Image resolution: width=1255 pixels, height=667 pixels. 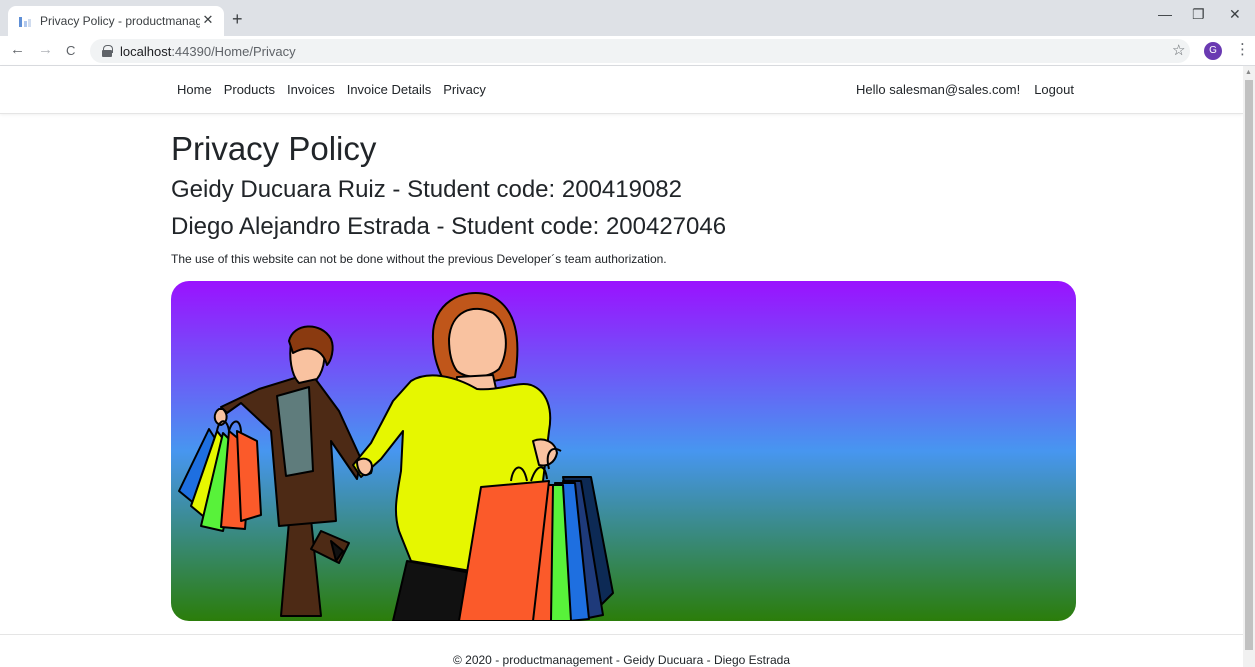 I want to click on tab-title: Privacy Policy - productmanagem, so click(x=120, y=21).